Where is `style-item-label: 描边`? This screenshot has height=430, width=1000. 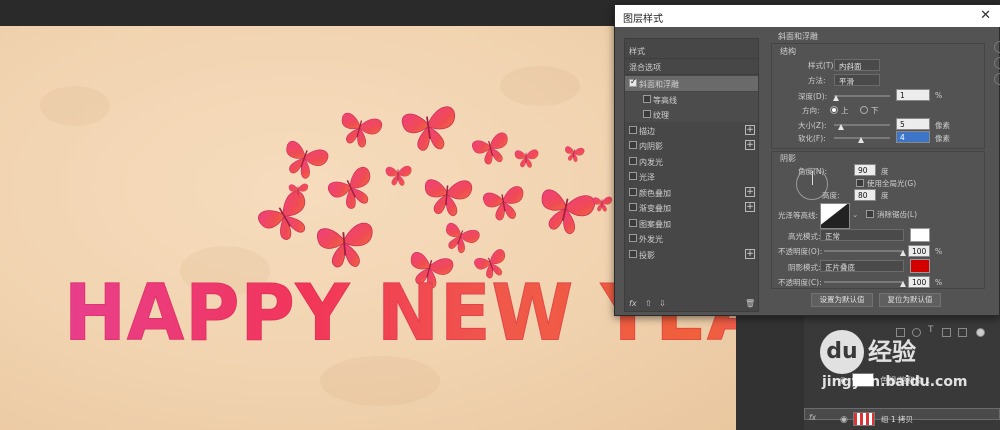
style-item-label: 描边 is located at coordinates (647, 131).